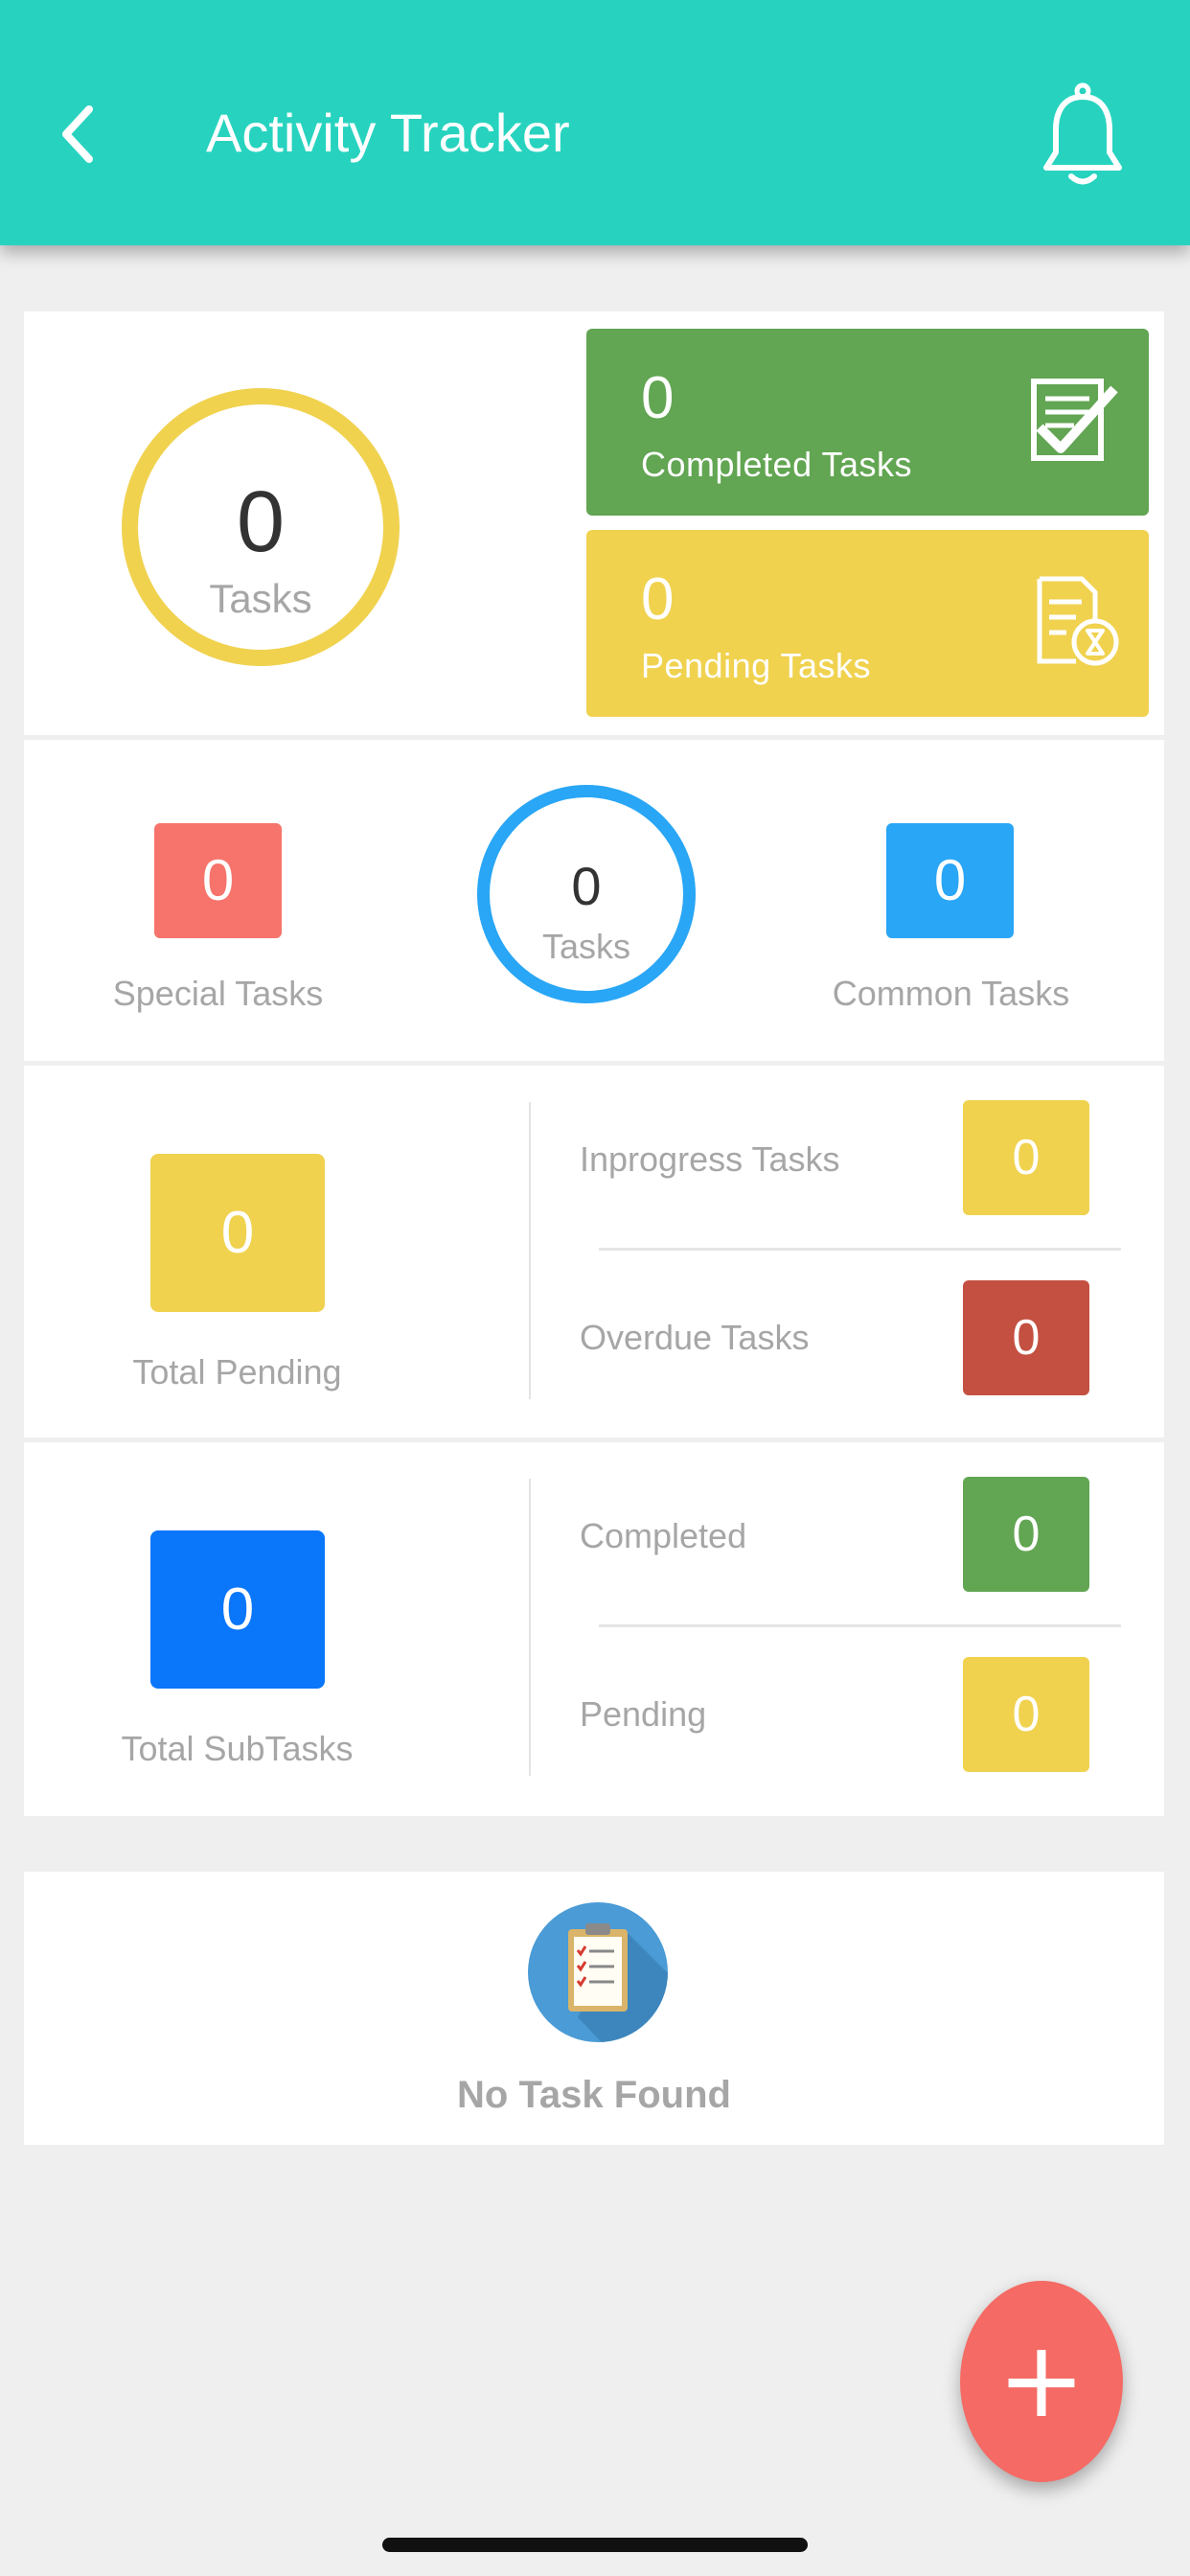 The height and width of the screenshot is (2576, 1190). Describe the element at coordinates (658, 398) in the screenshot. I see `completed-tasks-count: 0` at that location.